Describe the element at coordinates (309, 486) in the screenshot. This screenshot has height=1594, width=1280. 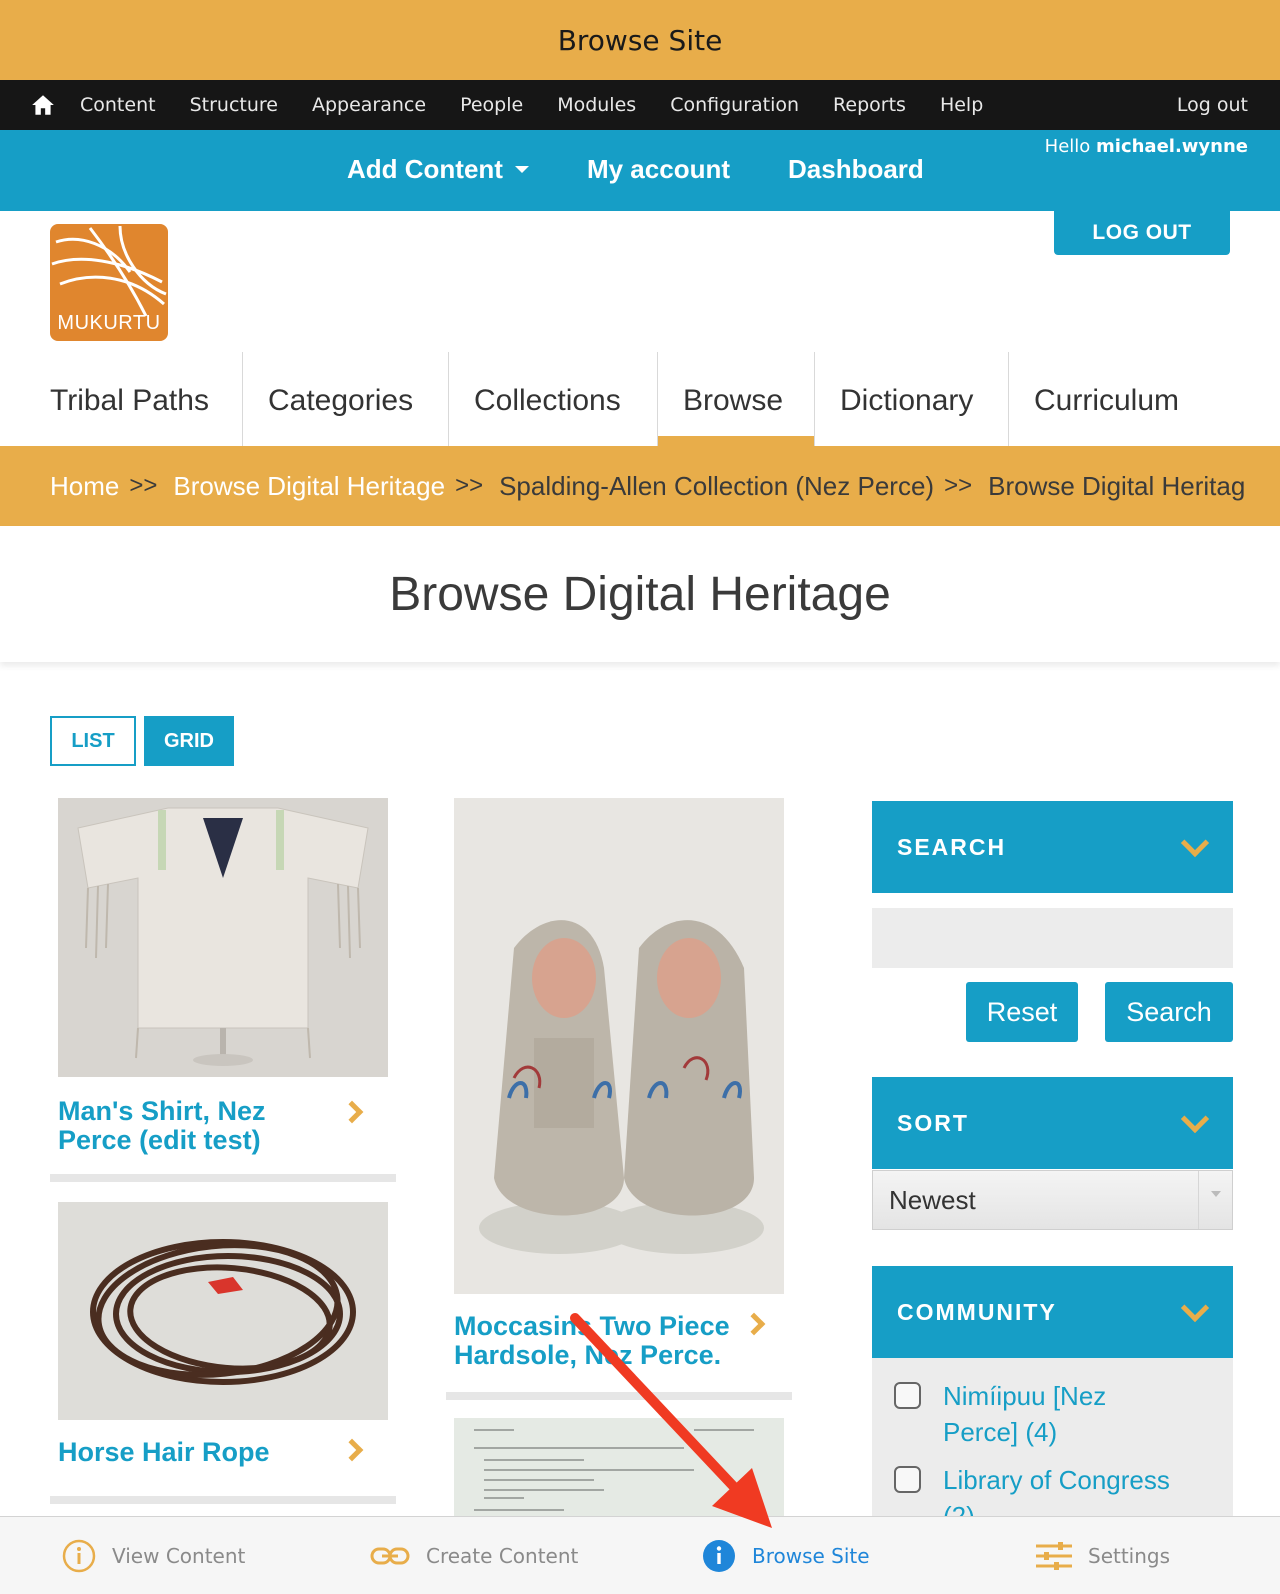
I see `breadcrumb-browse-digital-heritage: Browse Digital Heritage` at that location.